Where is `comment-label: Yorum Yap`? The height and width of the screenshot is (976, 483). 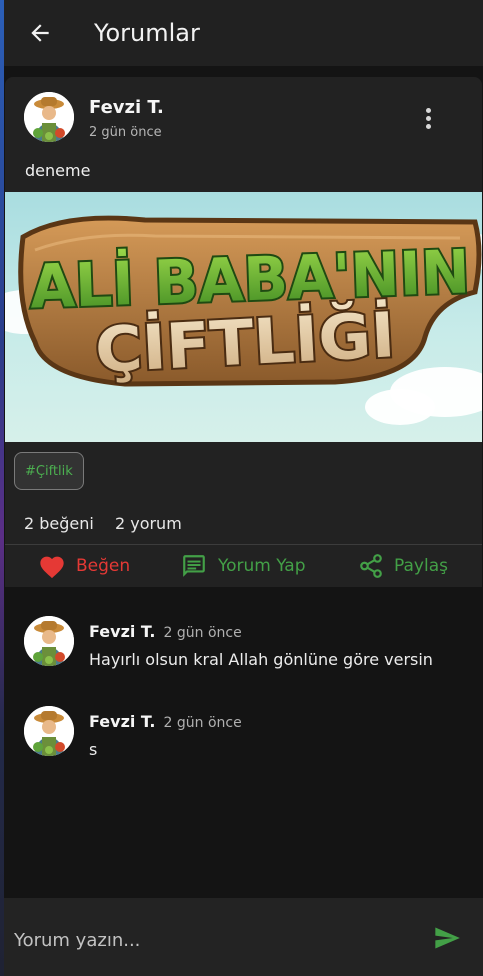 comment-label: Yorum Yap is located at coordinates (262, 566).